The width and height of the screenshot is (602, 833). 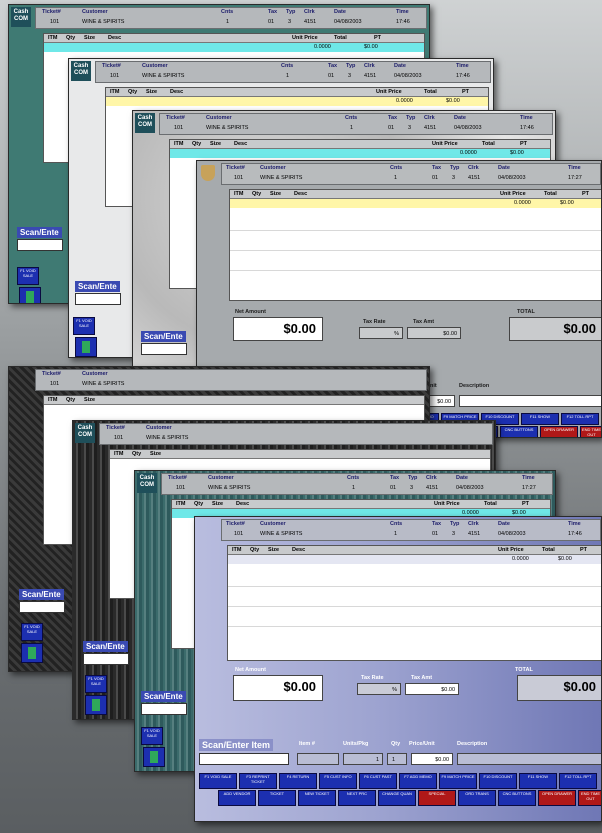 I want to click on function-key-top: F3 REPRINT TICKET, so click(x=258, y=781).